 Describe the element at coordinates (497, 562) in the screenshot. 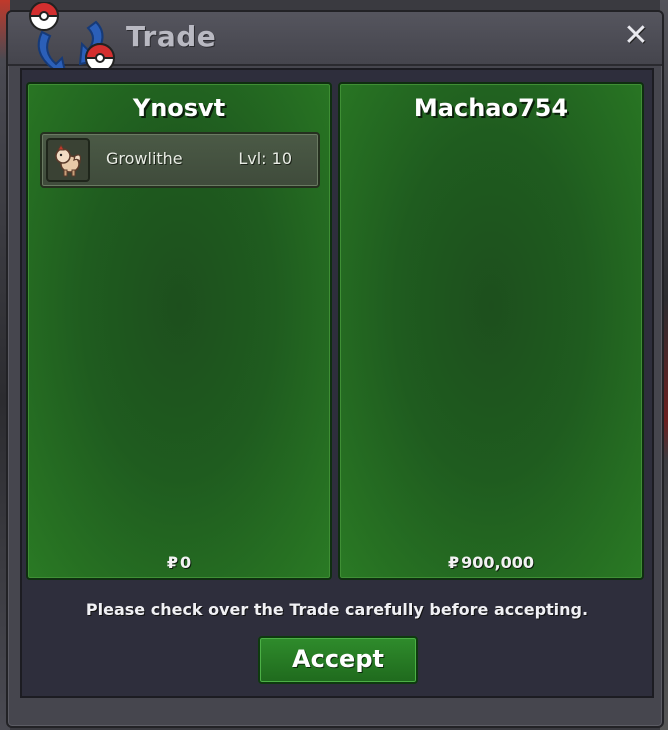

I see `money-amount-right: 900,000` at that location.